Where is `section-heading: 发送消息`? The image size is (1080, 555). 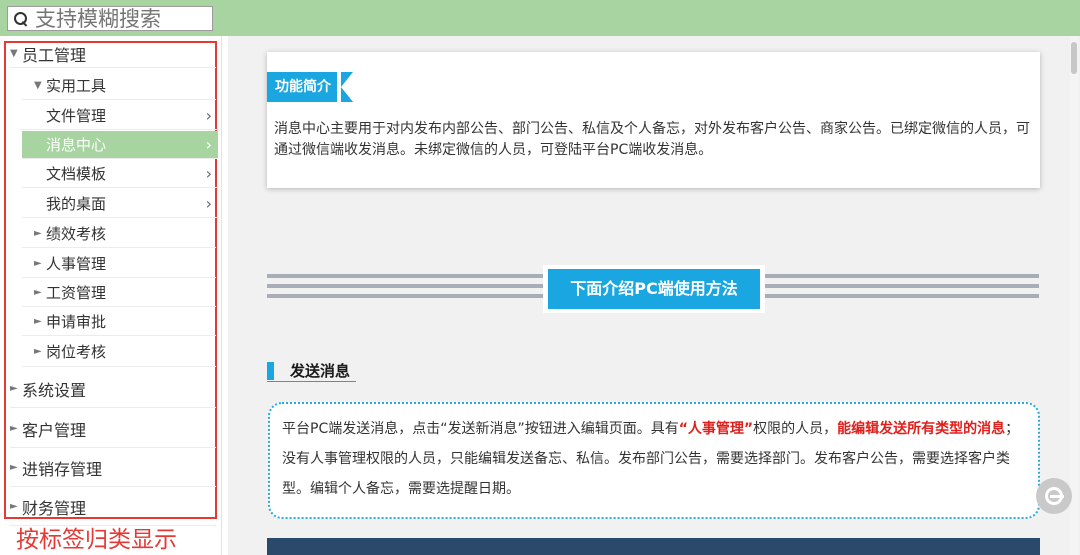
section-heading: 发送消息 is located at coordinates (312, 371).